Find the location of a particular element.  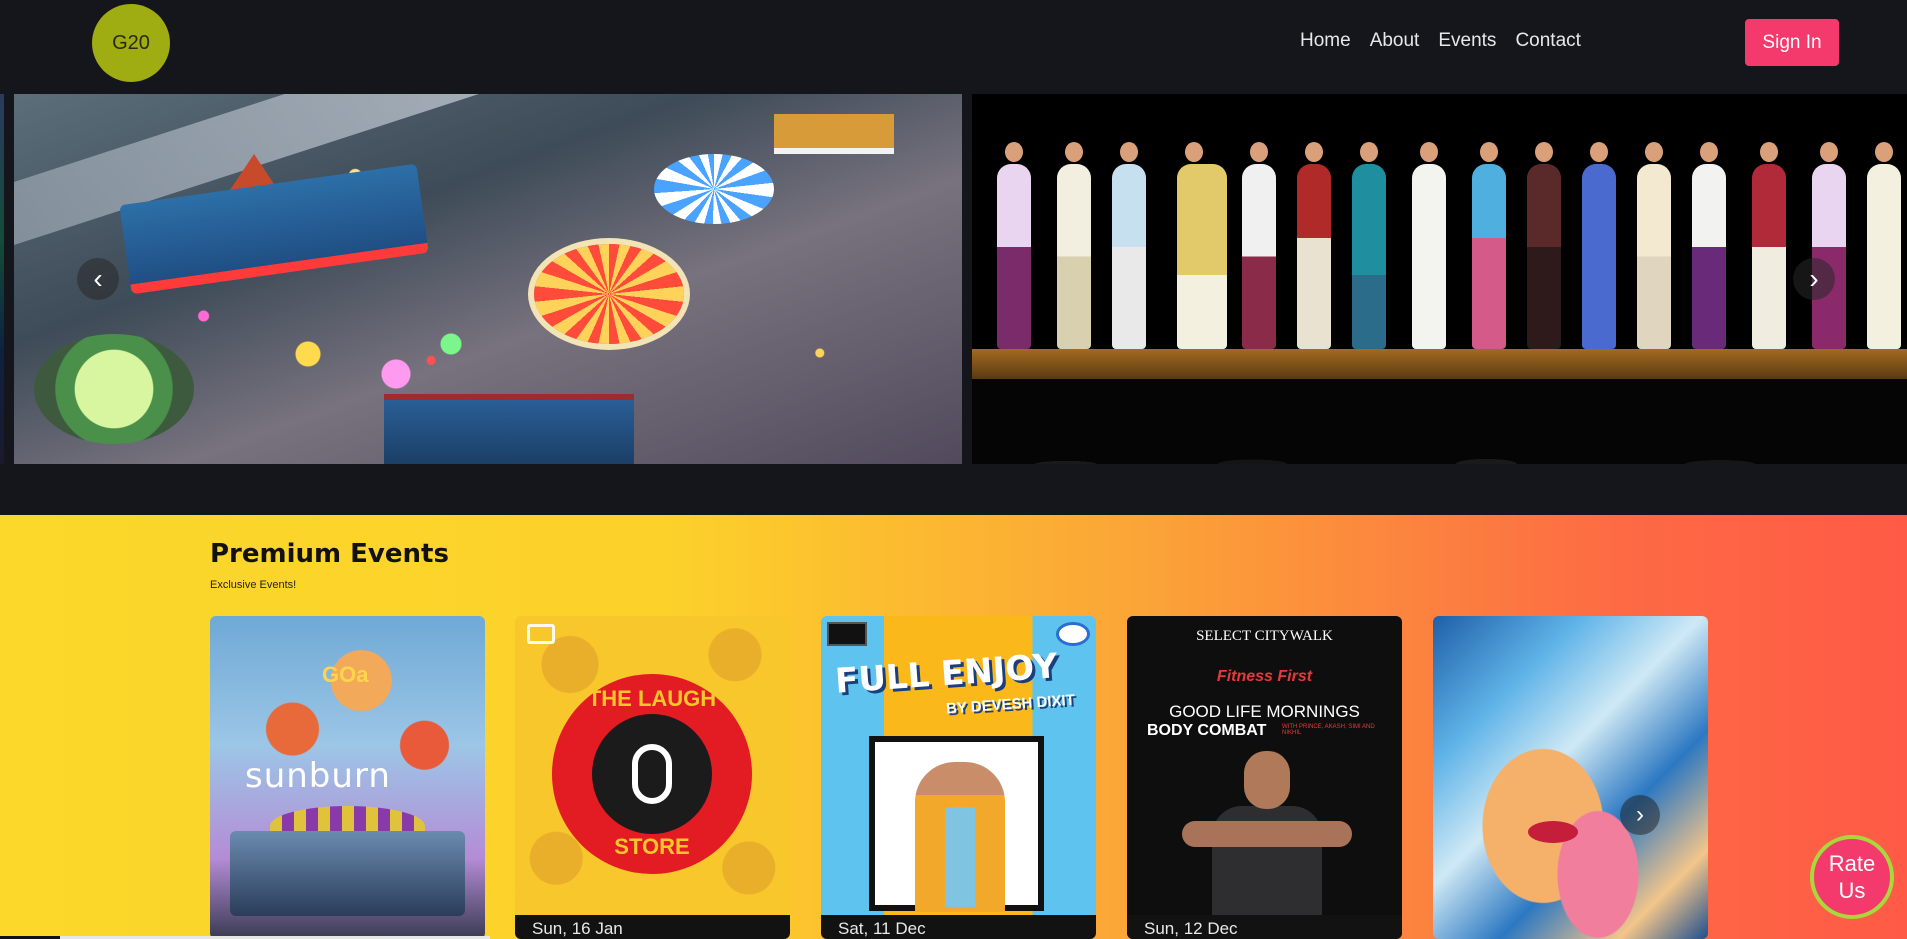

gallery-icon is located at coordinates (541, 634).